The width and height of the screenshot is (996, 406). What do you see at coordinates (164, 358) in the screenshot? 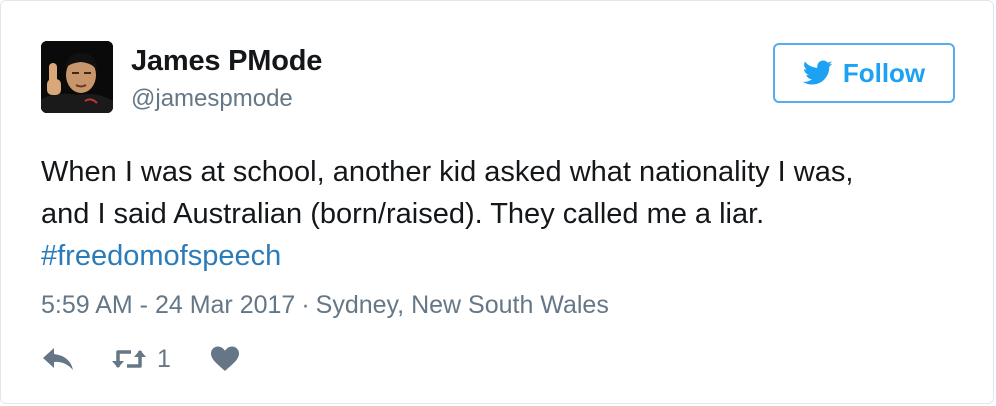
I see `retweet-count: 1` at bounding box center [164, 358].